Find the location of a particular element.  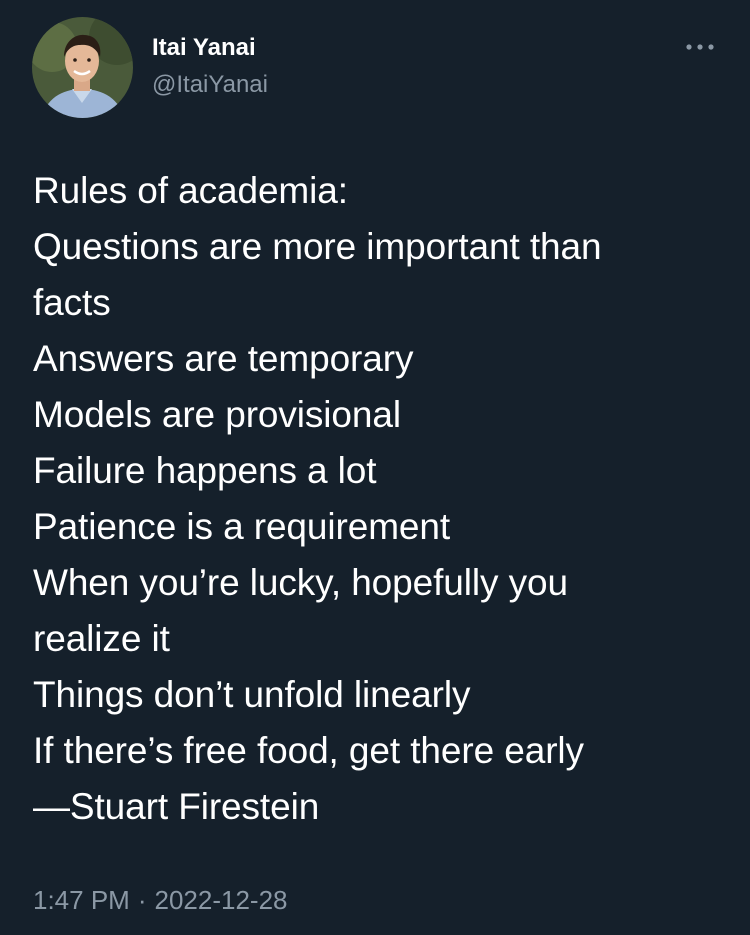

profile-photo-icon is located at coordinates (82, 67).